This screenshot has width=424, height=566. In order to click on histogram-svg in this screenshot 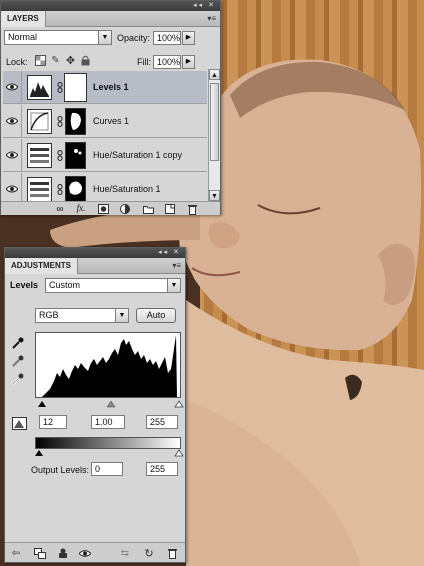, I will do `click(106, 366)`.